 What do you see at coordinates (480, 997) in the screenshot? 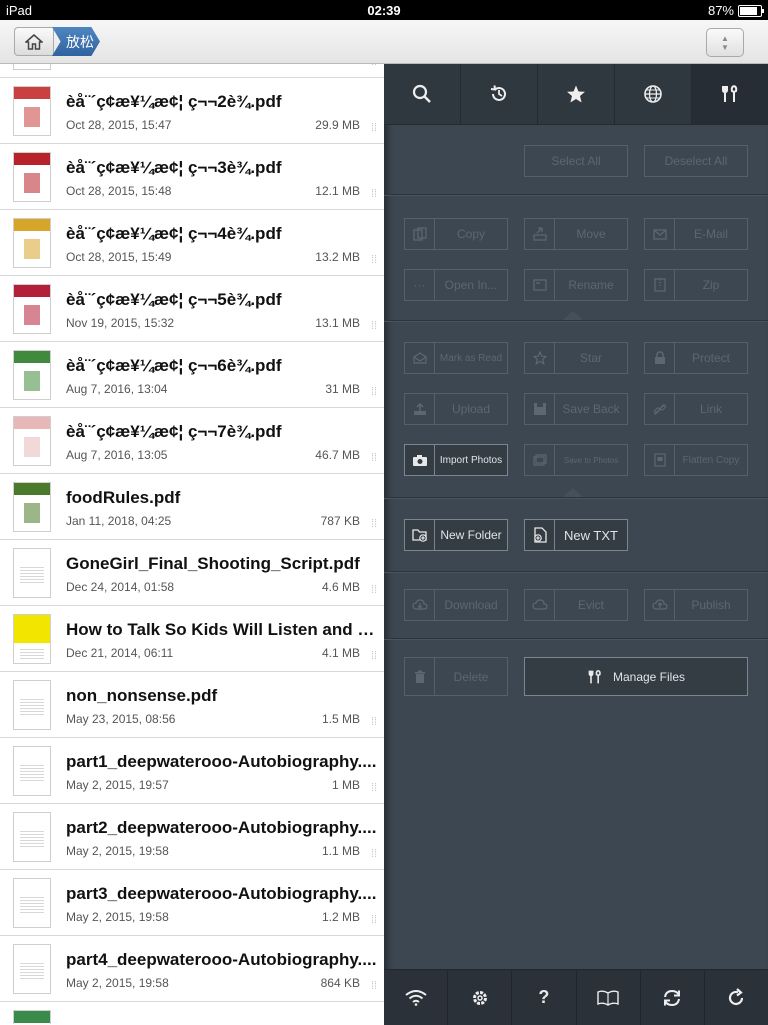
I see `settings-button` at bounding box center [480, 997].